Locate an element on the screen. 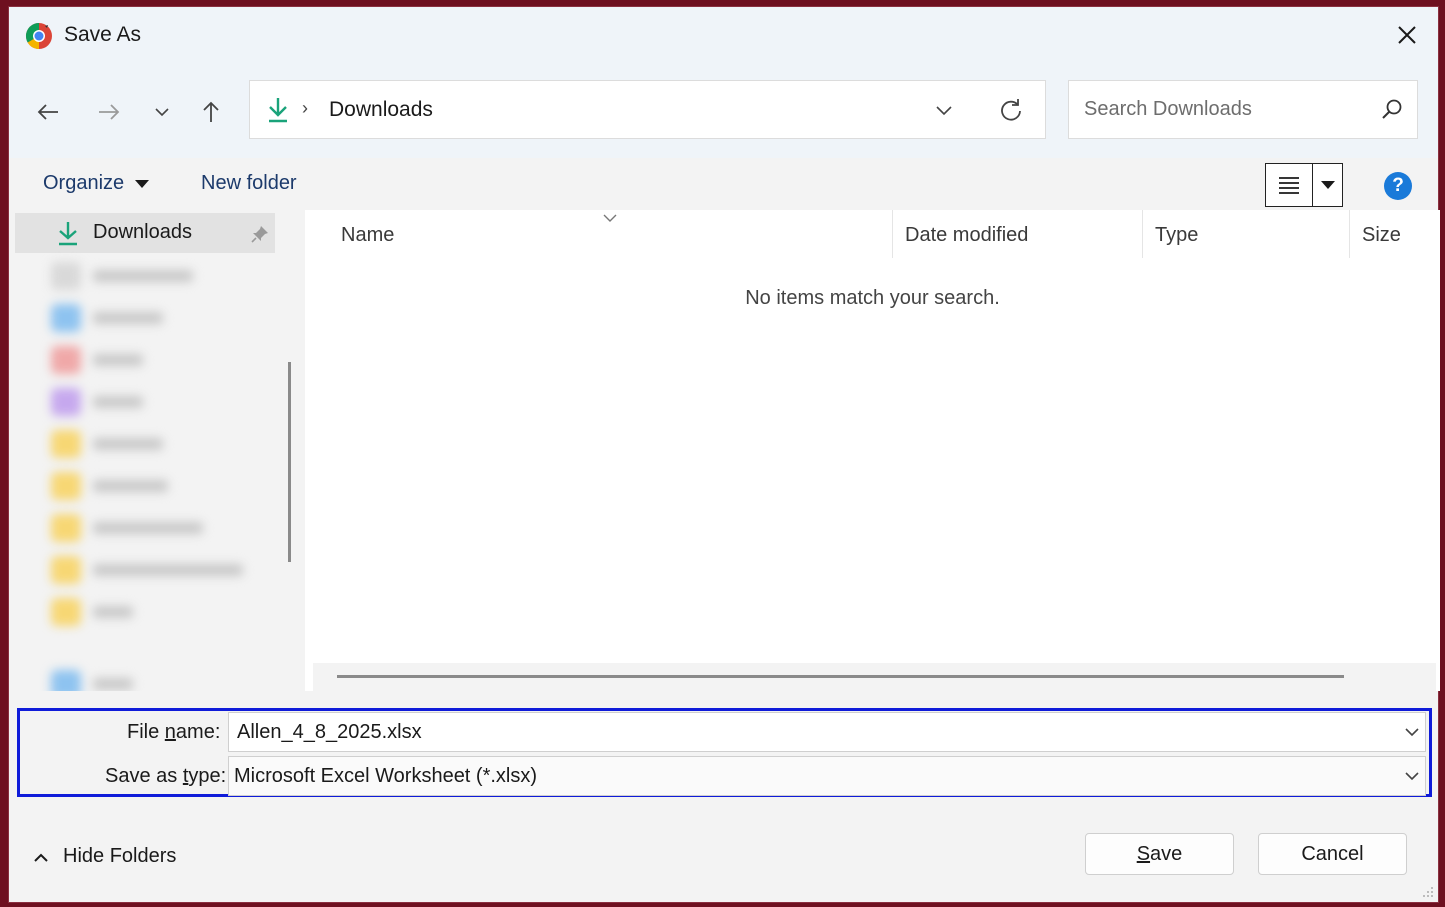 The width and height of the screenshot is (1445, 907). horizontal-scroll-thumb is located at coordinates (840, 676).